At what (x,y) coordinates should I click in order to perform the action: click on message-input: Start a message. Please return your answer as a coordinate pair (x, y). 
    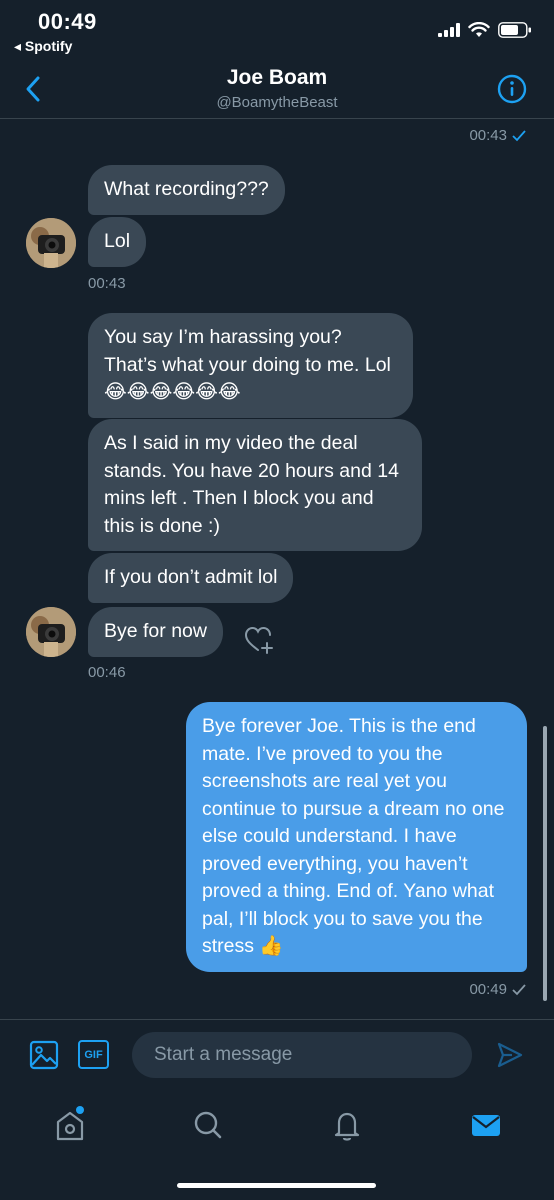
    Looking at the image, I should click on (302, 1055).